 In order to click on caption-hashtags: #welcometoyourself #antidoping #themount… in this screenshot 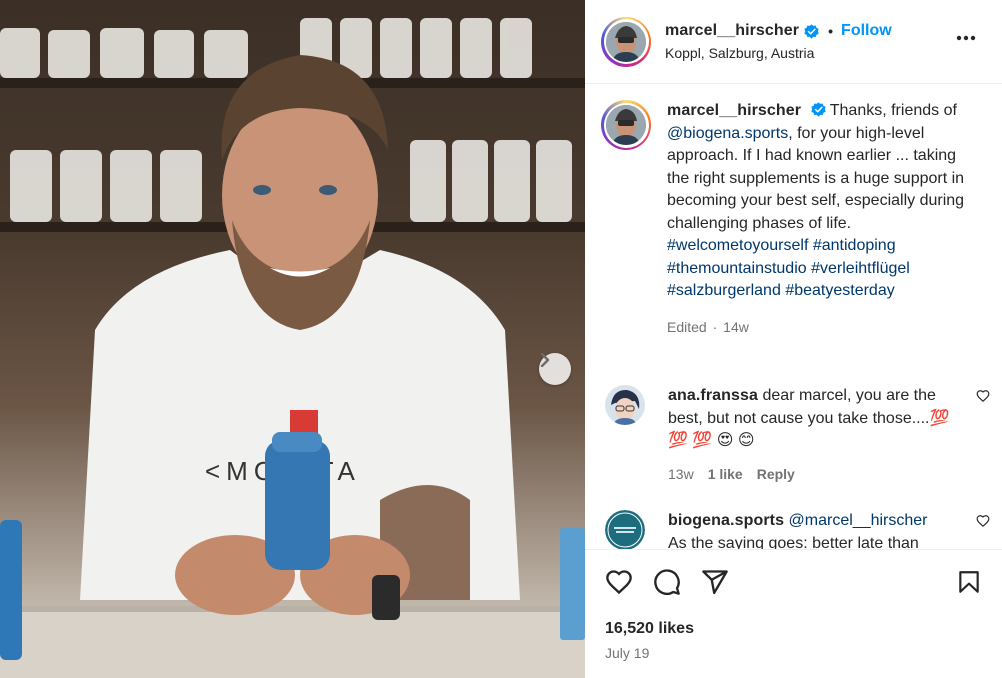, I will do `click(817, 269)`.